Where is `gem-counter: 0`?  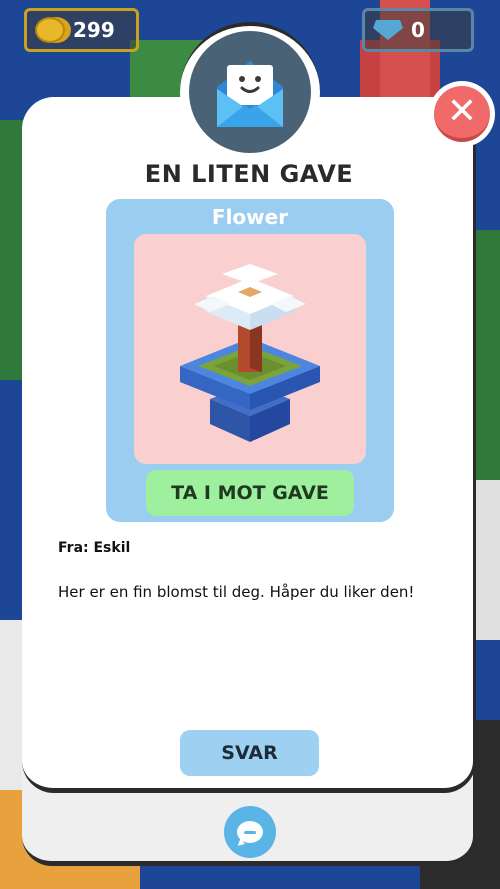 gem-counter: 0 is located at coordinates (418, 30).